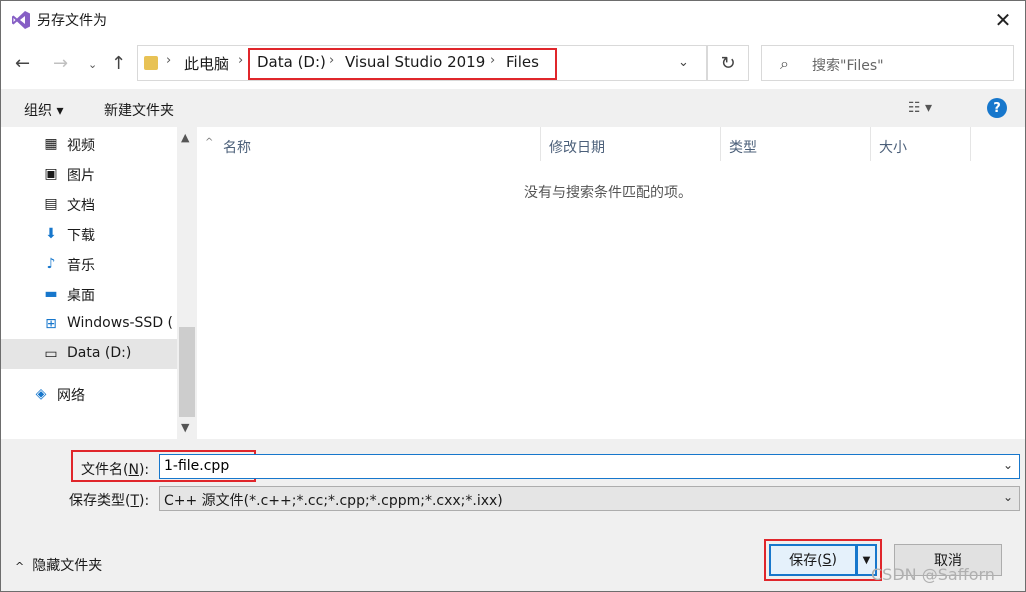 The image size is (1026, 592). I want to click on column-header-label: 修改日期, so click(577, 148).